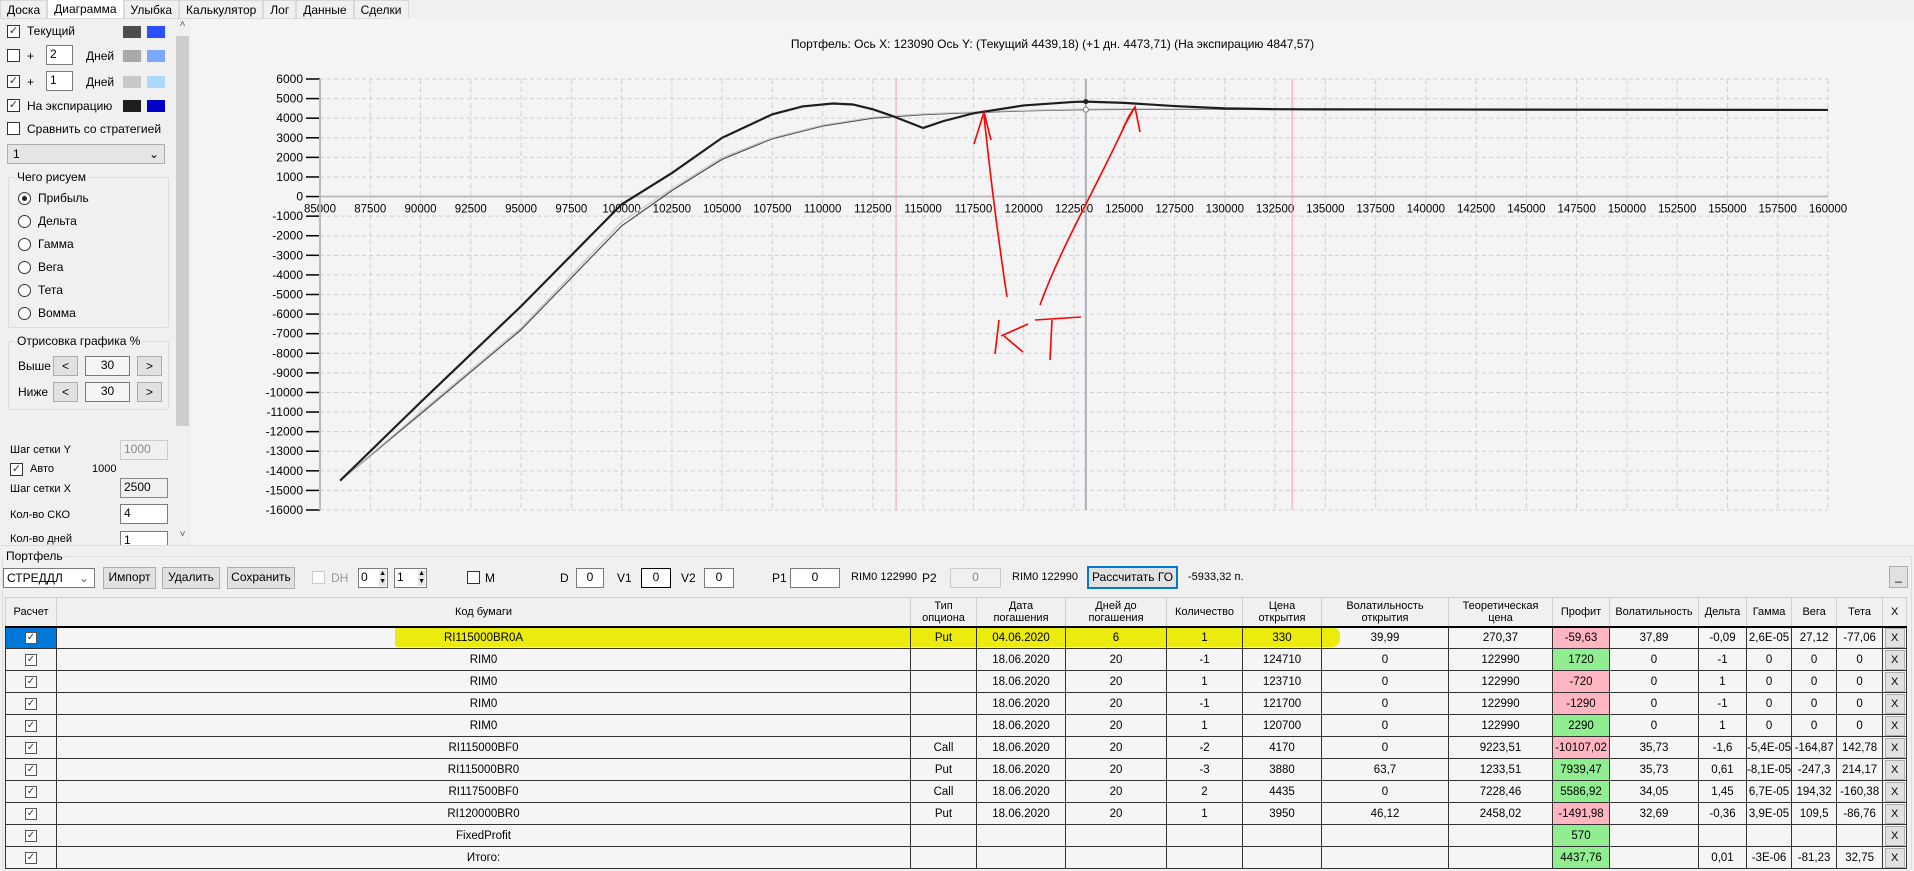 The width and height of the screenshot is (1914, 871). What do you see at coordinates (85, 9) in the screenshot?
I see `tab-1: Диаграмма` at bounding box center [85, 9].